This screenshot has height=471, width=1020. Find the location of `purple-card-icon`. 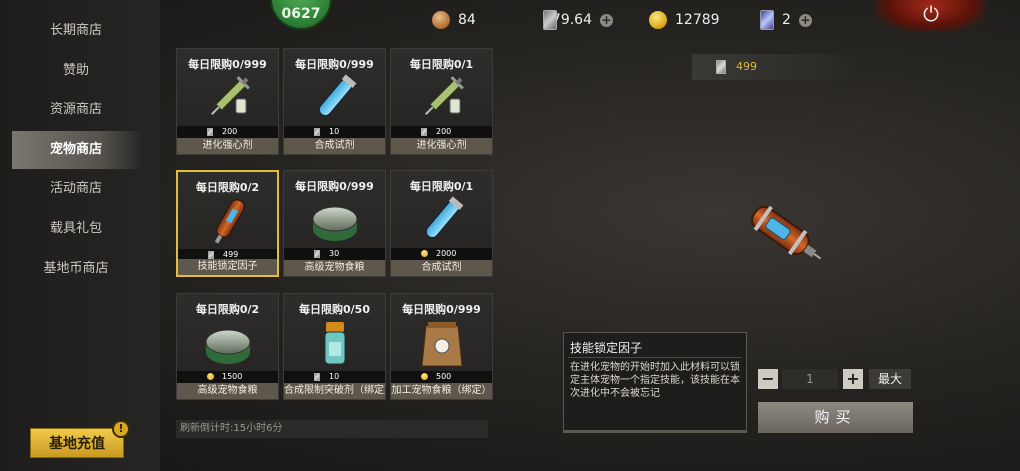

purple-card-icon is located at coordinates (767, 20).